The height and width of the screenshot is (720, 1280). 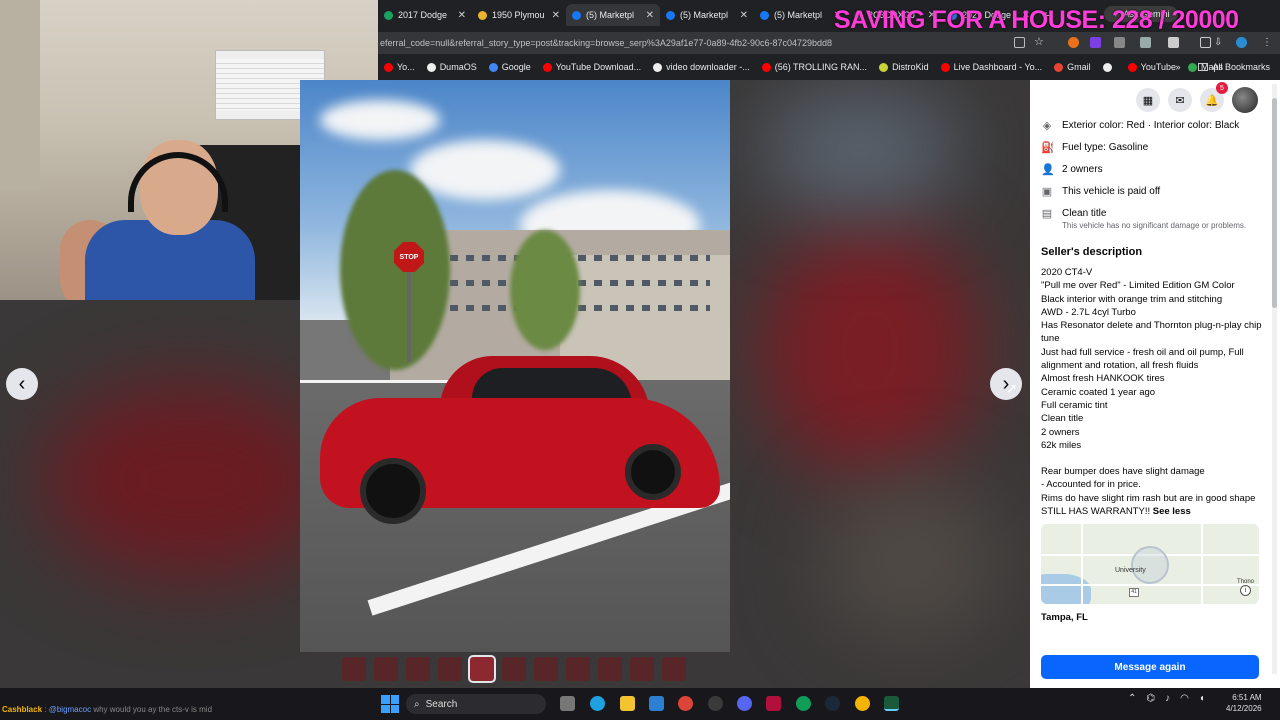 What do you see at coordinates (1109, 67) in the screenshot?
I see `bookmark-item` at bounding box center [1109, 67].